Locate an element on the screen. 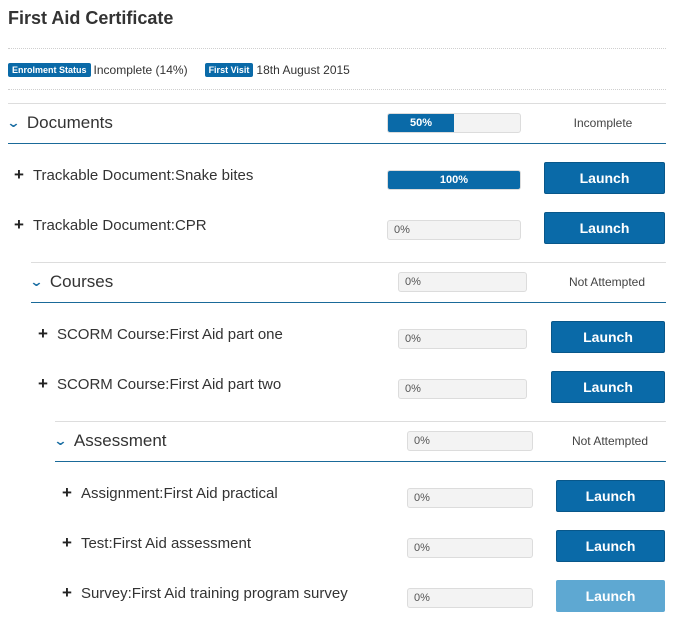  item-label: Test:First Aid assessment is located at coordinates (165, 543).